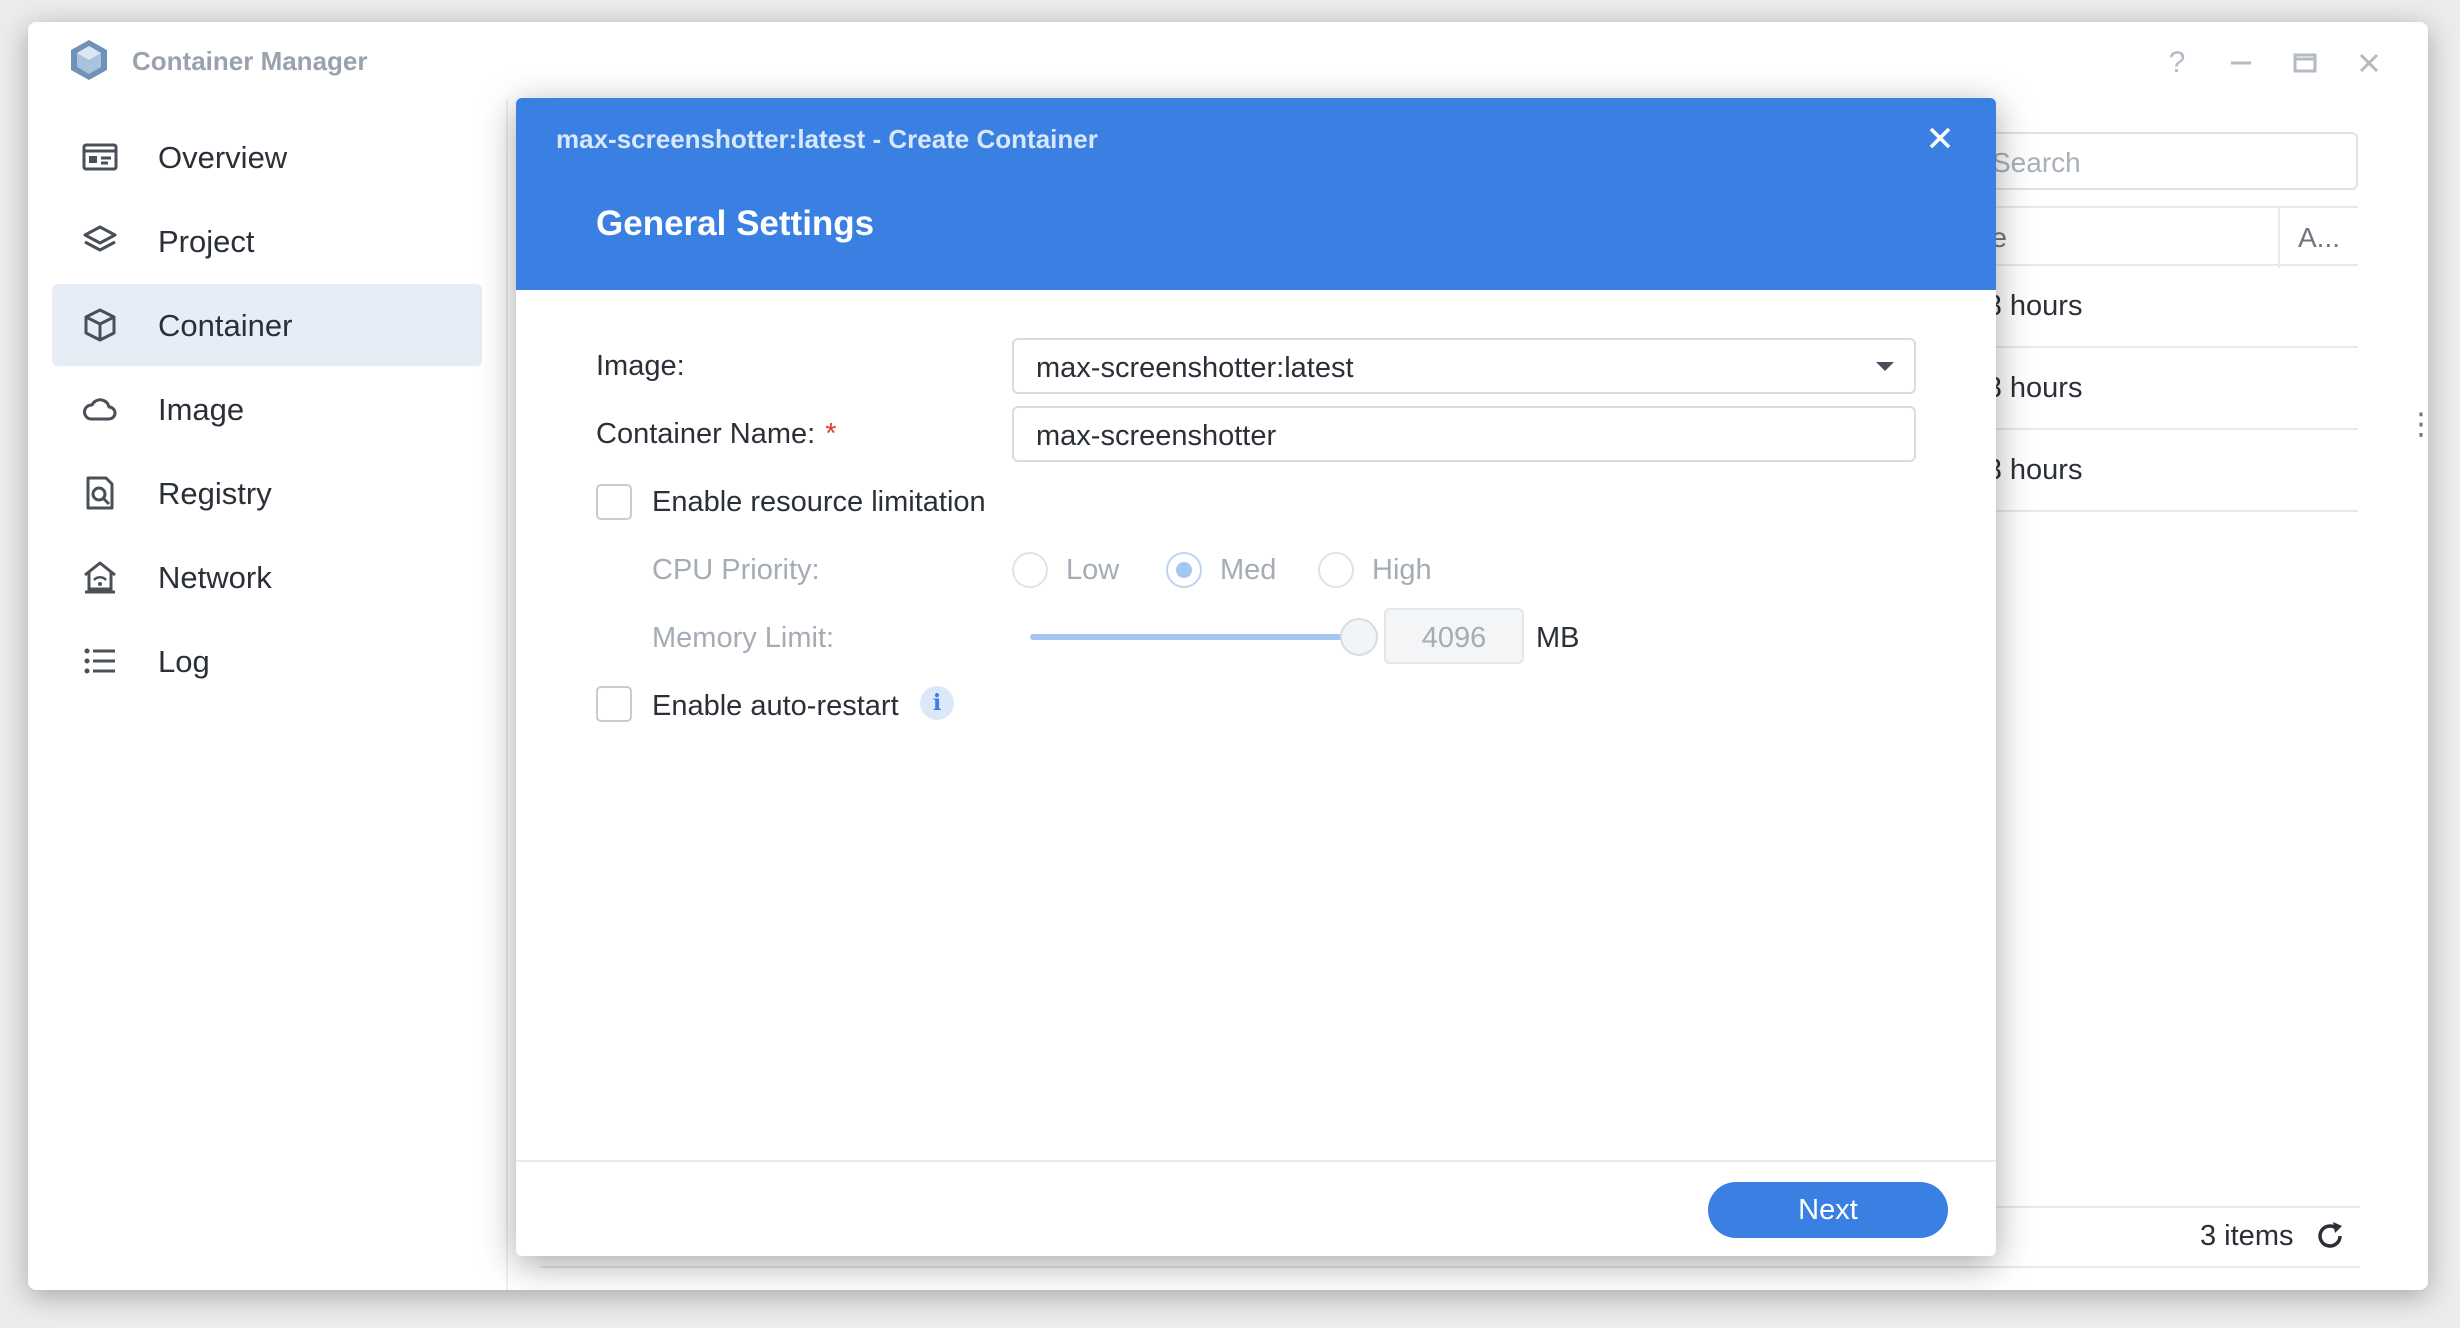  Describe the element at coordinates (1195, 368) in the screenshot. I see `image-select-value: max-screenshotter:latest` at that location.